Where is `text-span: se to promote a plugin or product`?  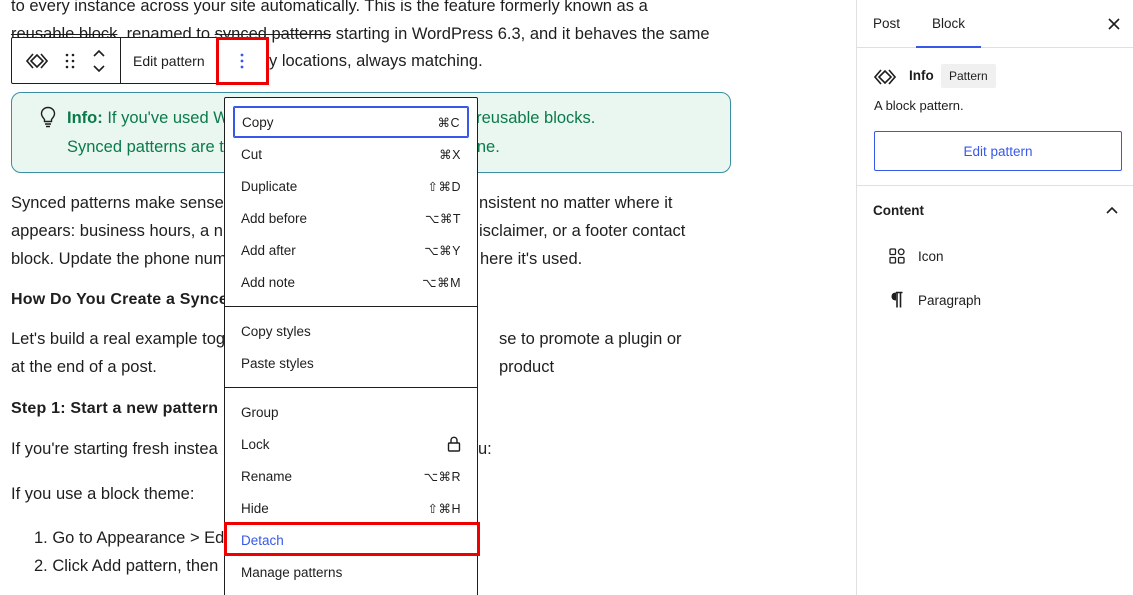 text-span: se to promote a plugin or product is located at coordinates (590, 353).